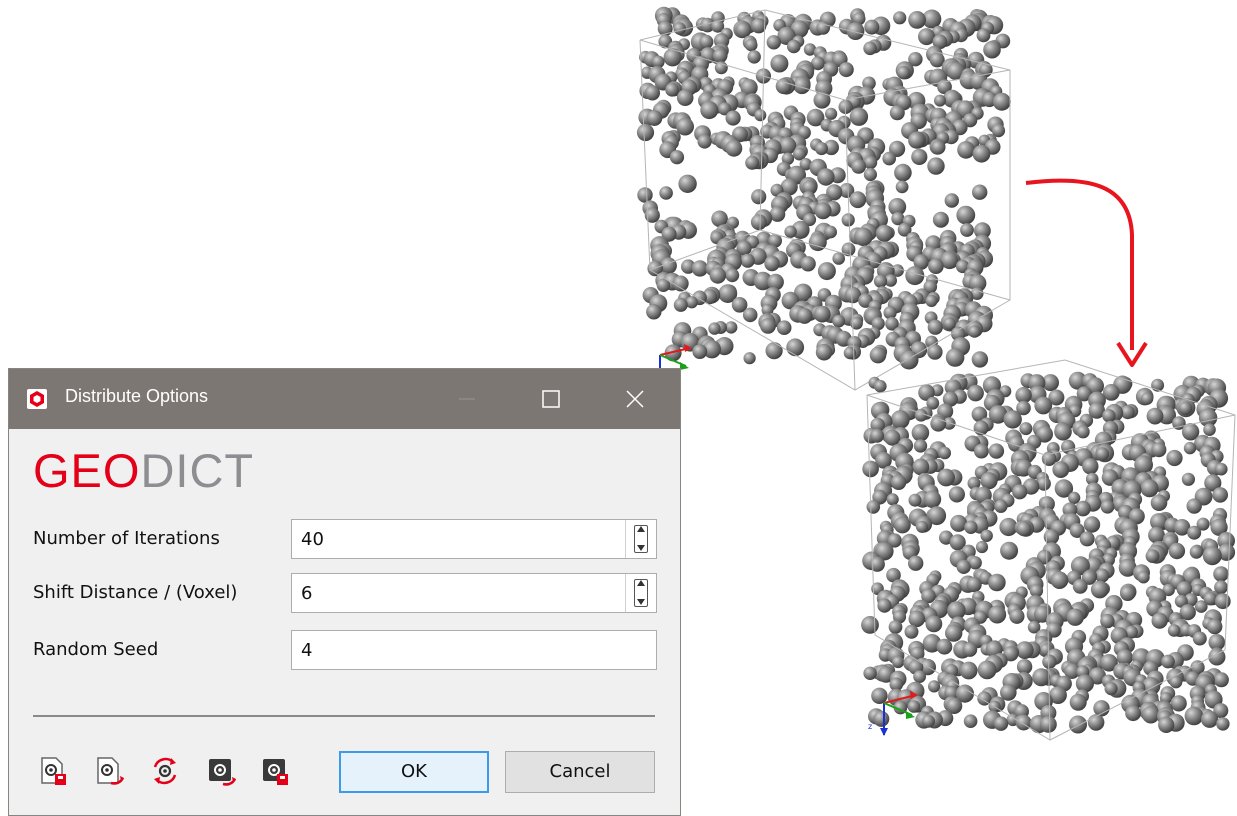 The width and height of the screenshot is (1237, 816). Describe the element at coordinates (414, 772) in the screenshot. I see `ok-button: OK` at that location.